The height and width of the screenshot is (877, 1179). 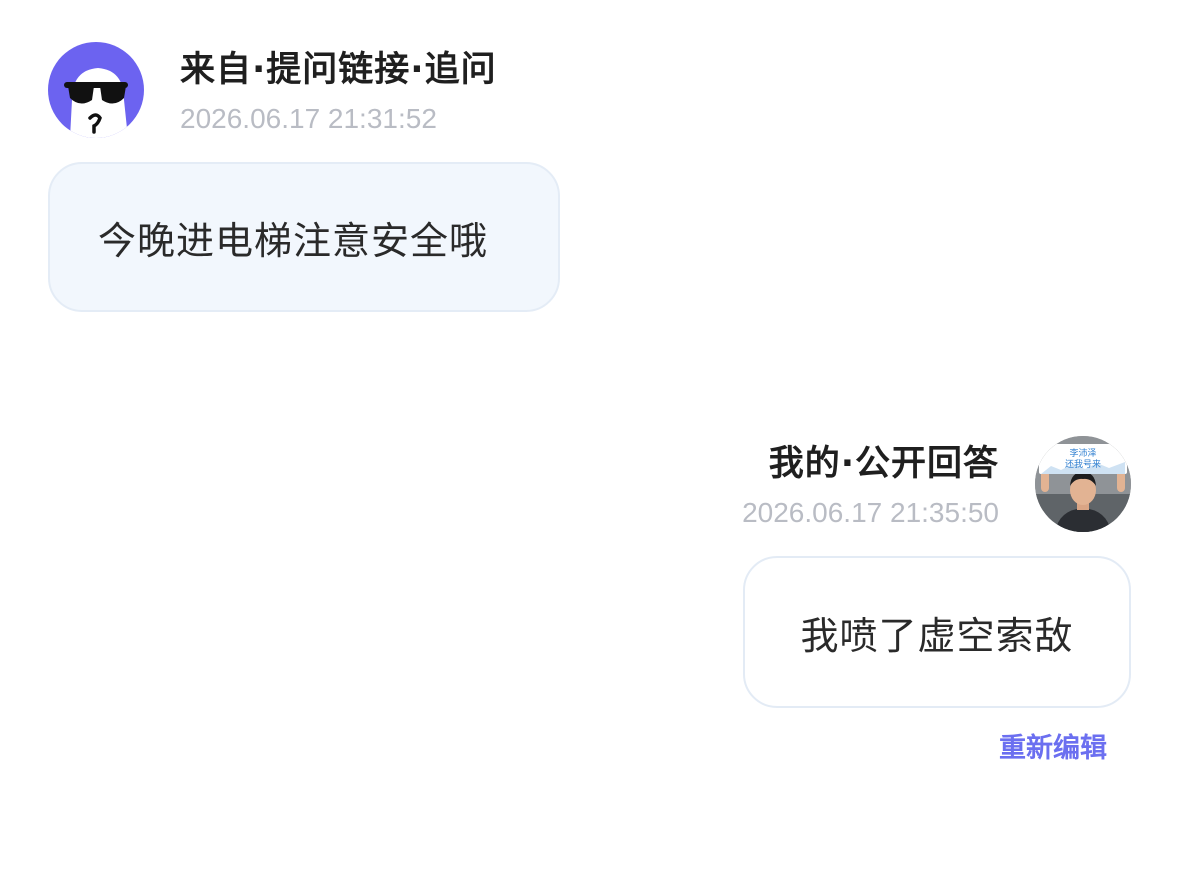 I want to click on incoming-header: 来自·提问链接·追问 2026.06.17 21:31:52, so click(x=338, y=93).